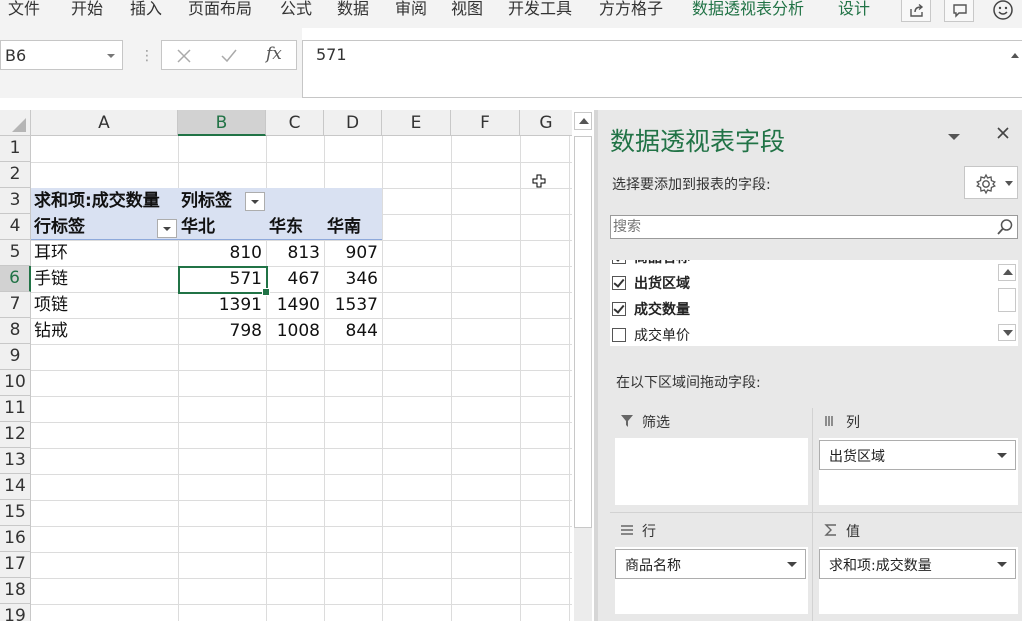 This screenshot has width=1022, height=621. What do you see at coordinates (583, 574) in the screenshot?
I see `scrollbar-track` at bounding box center [583, 574].